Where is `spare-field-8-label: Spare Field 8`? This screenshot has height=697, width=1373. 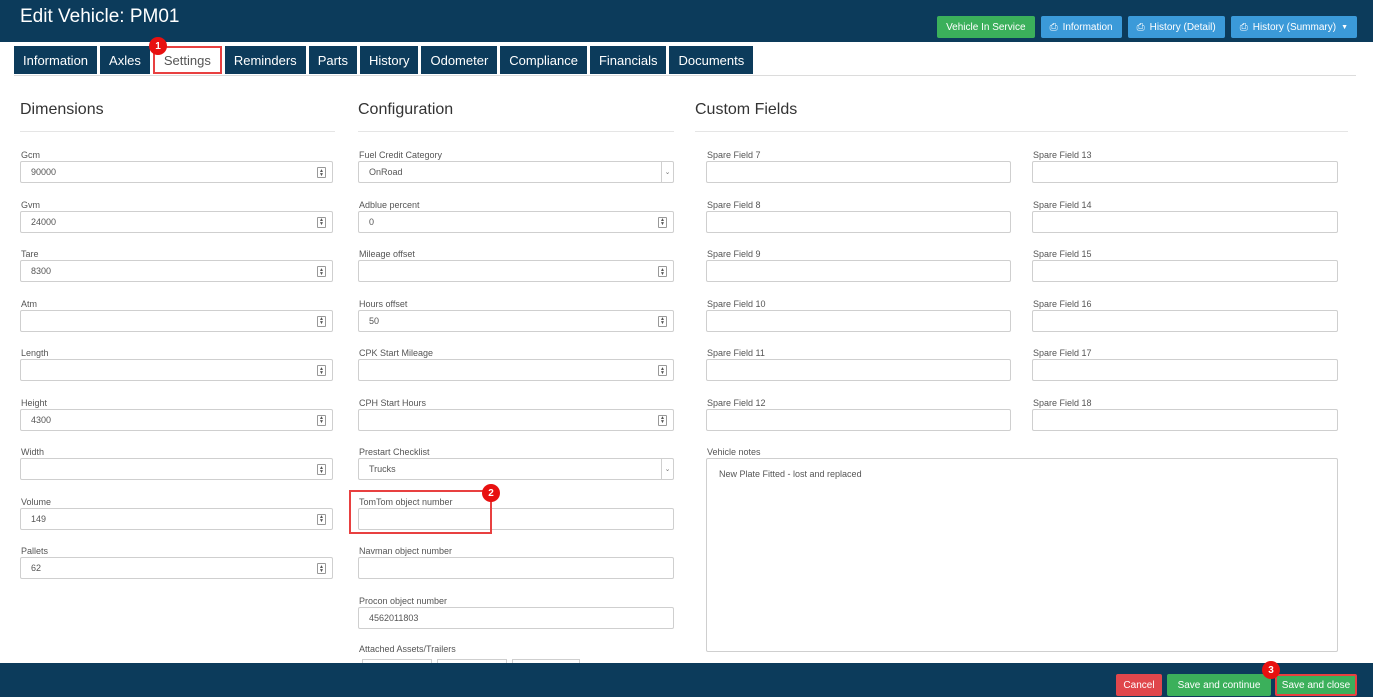 spare-field-8-label: Spare Field 8 is located at coordinates (734, 204).